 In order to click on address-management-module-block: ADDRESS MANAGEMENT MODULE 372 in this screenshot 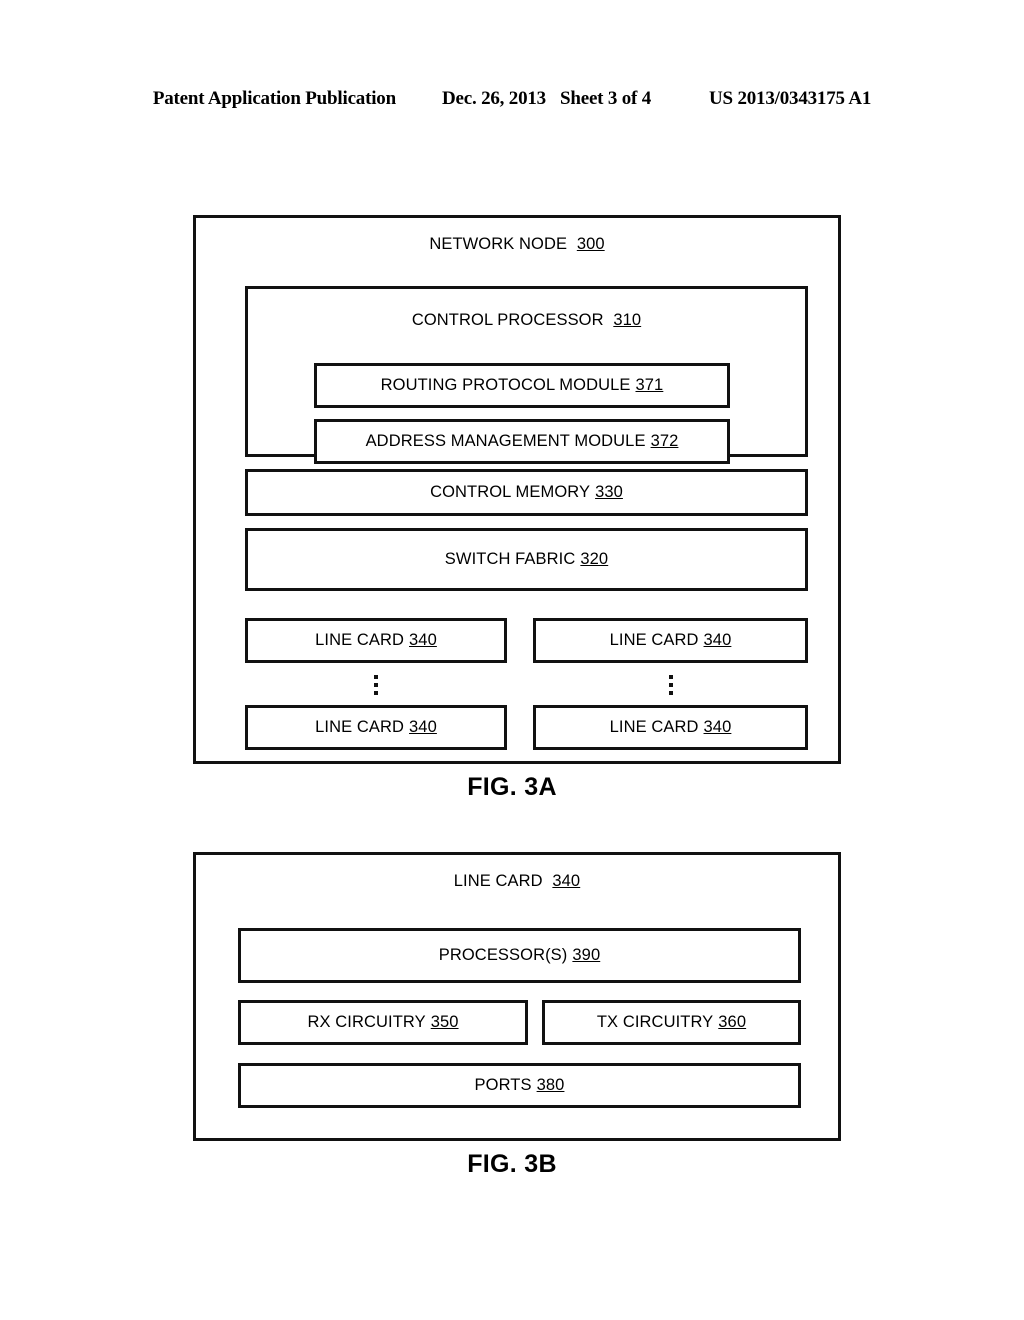, I will do `click(522, 441)`.